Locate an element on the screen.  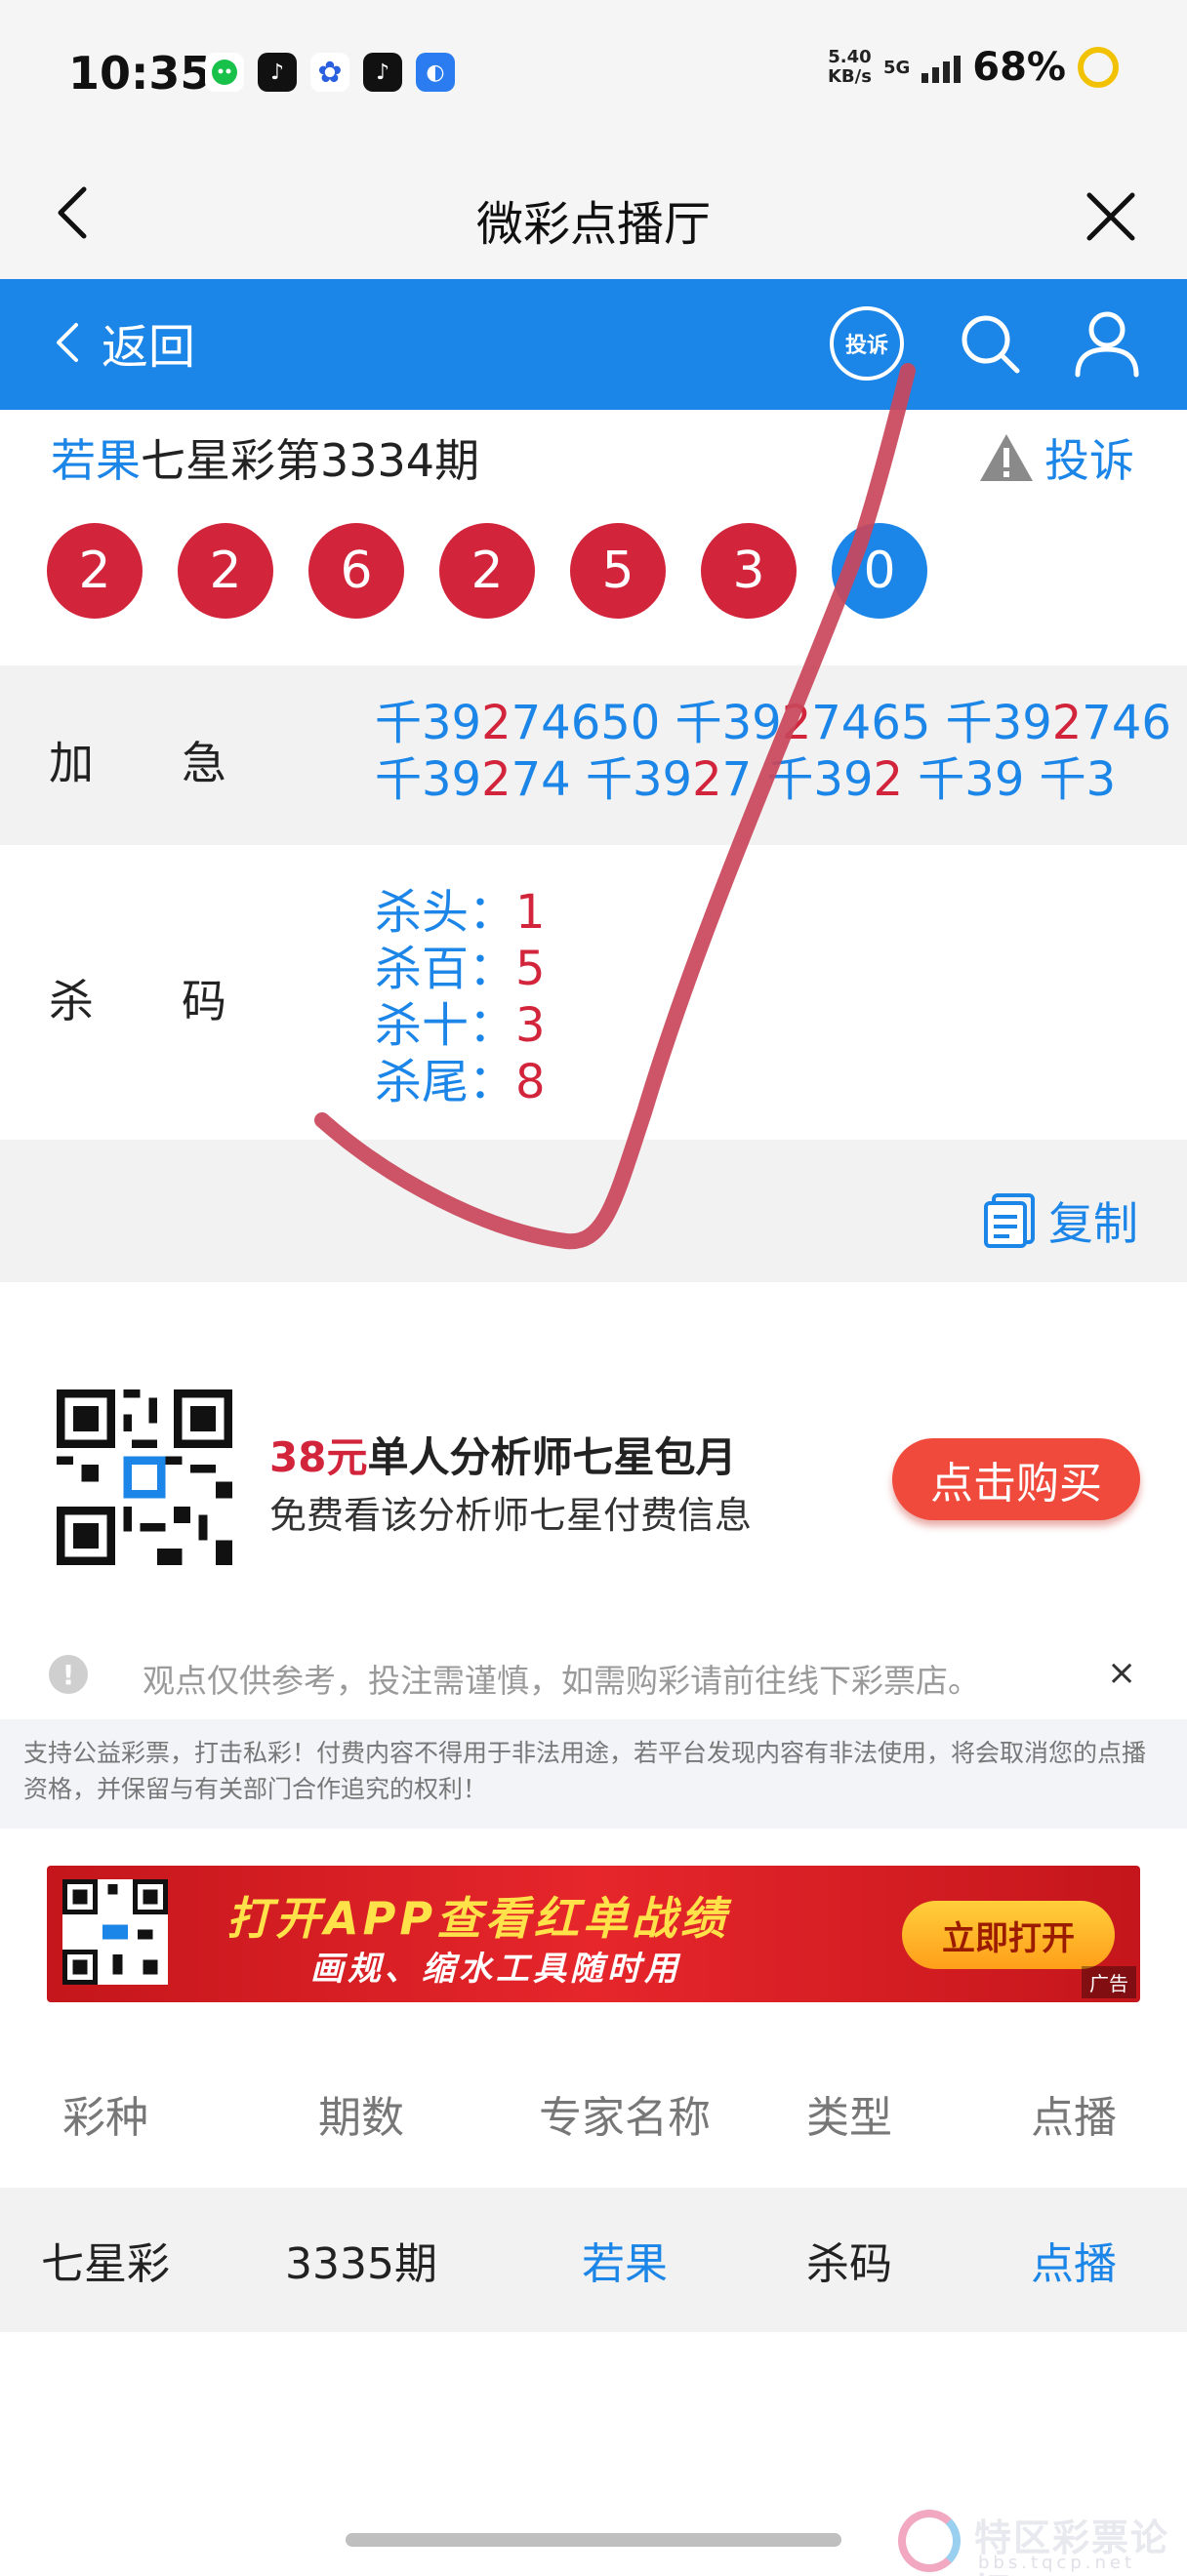
jiaji-number-suffix: 74650 is located at coordinates (586, 723).